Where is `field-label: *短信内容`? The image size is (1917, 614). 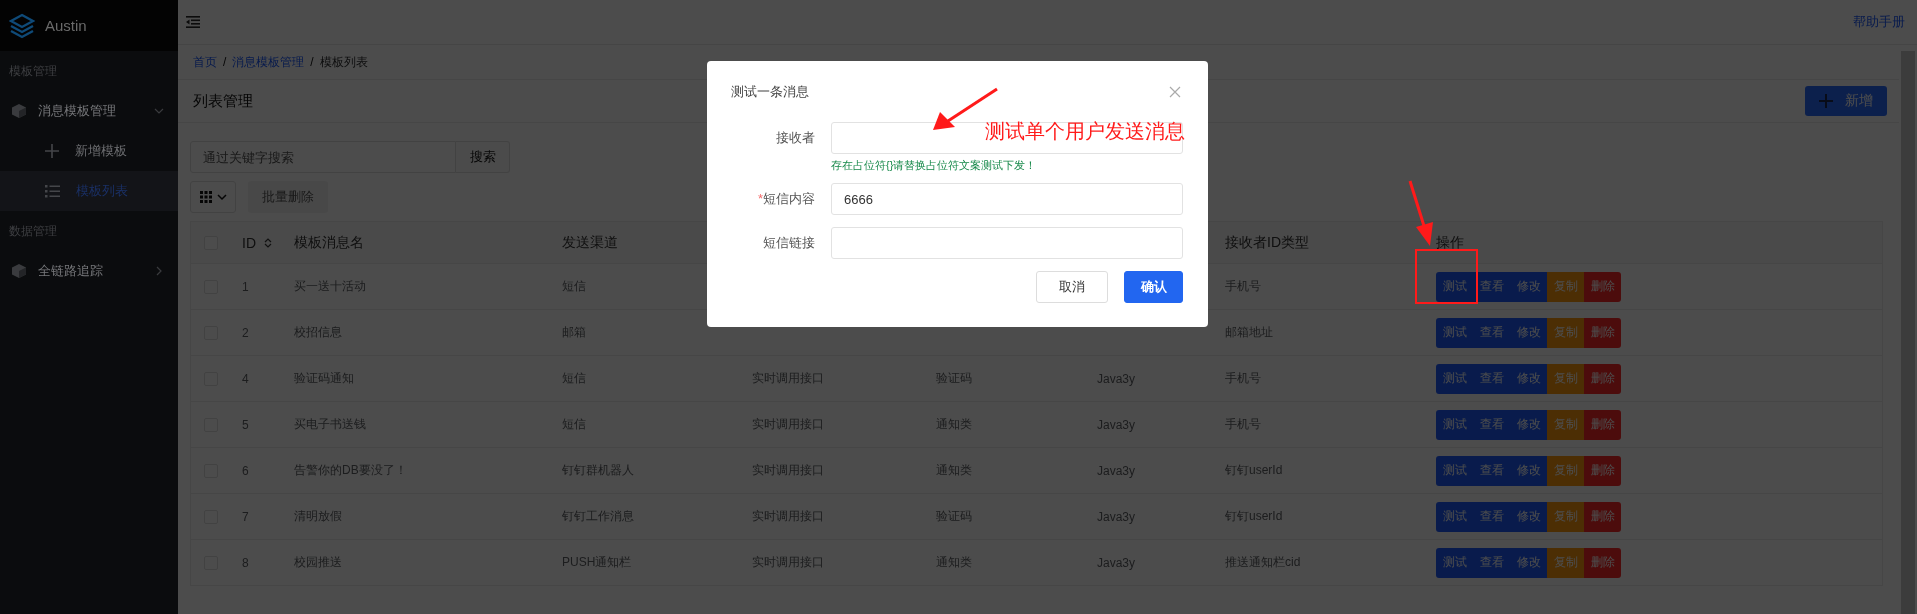
field-label: *短信内容 is located at coordinates (785, 199).